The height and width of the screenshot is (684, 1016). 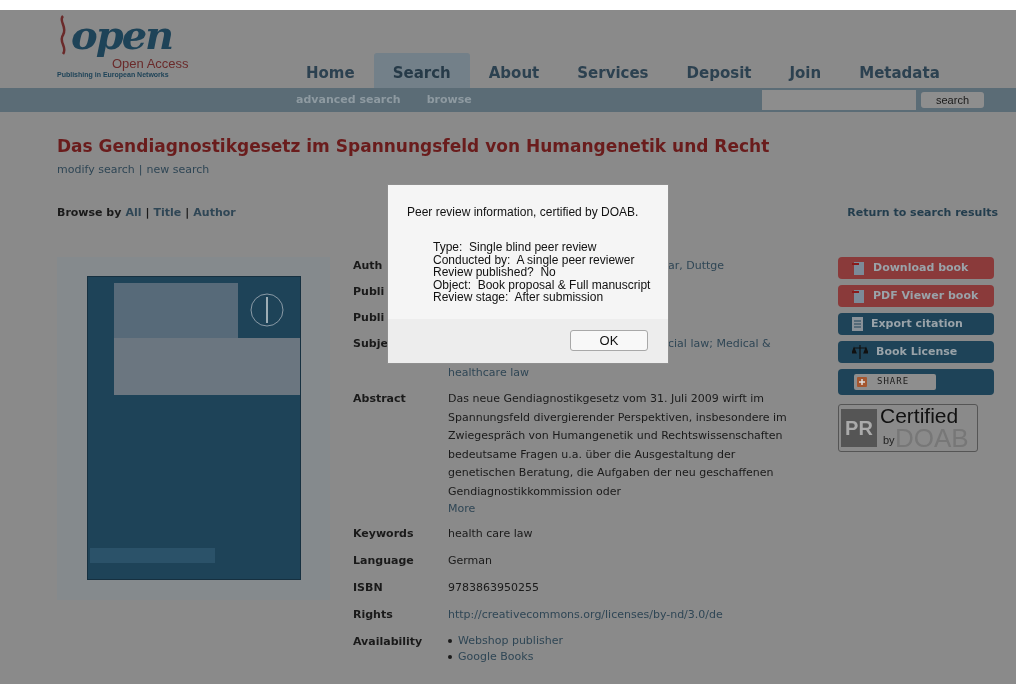 I want to click on detail-label: Keywords, so click(x=384, y=533).